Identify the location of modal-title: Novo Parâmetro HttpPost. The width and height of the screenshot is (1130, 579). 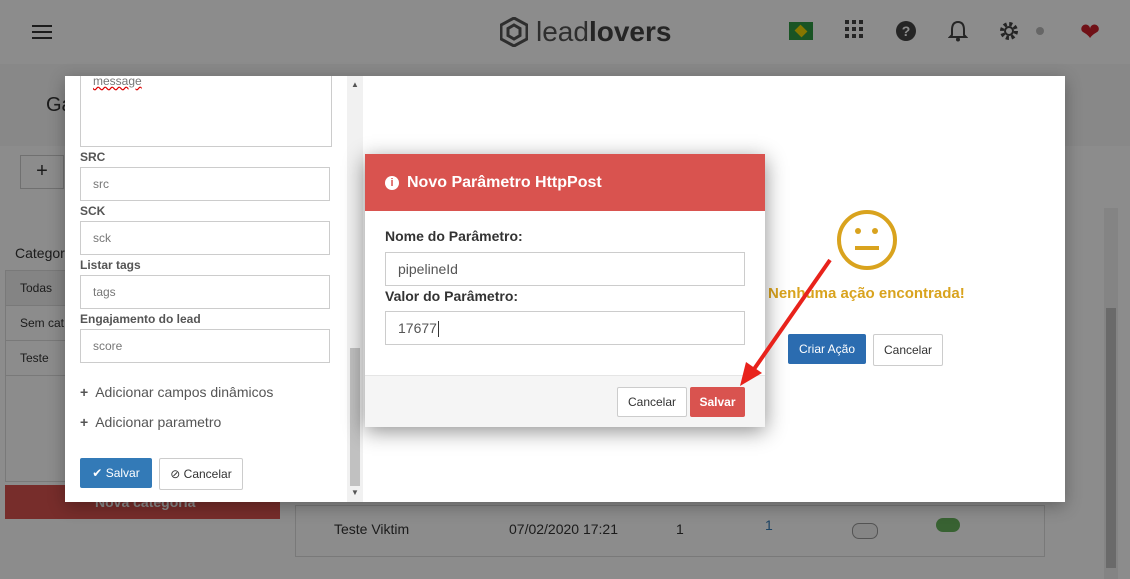
(504, 182).